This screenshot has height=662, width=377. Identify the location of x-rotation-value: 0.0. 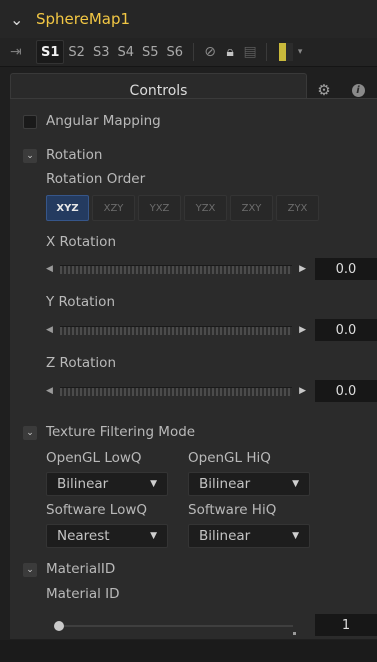
(346, 269).